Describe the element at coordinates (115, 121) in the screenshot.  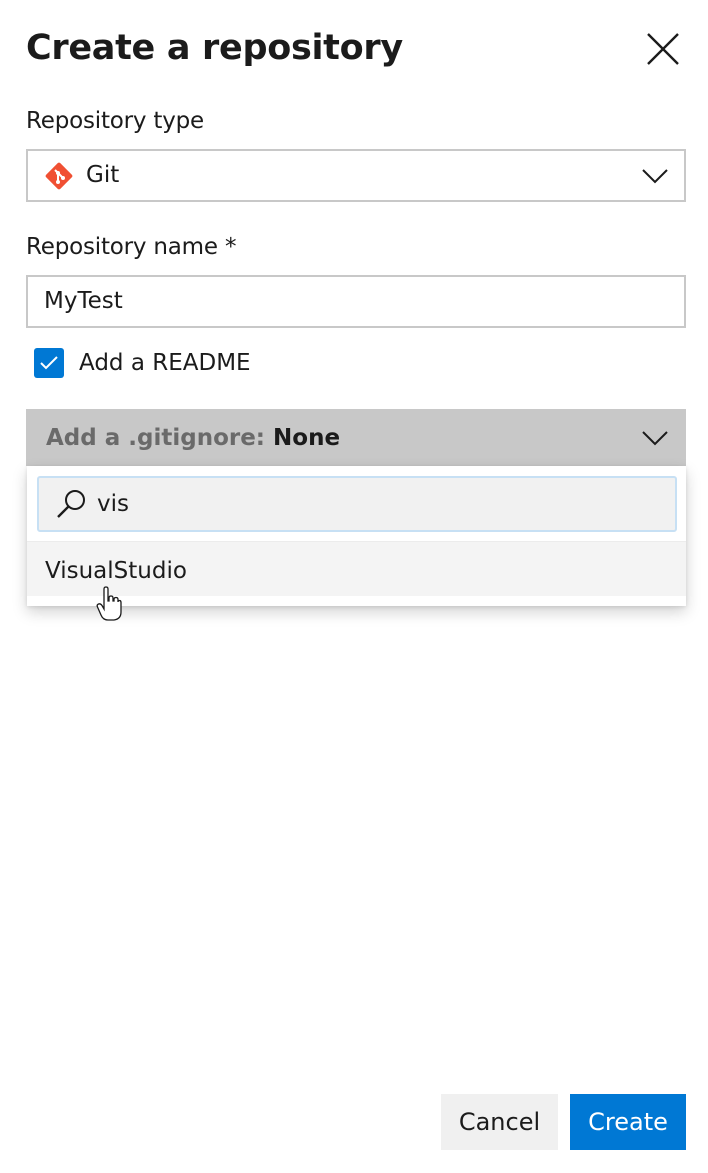
I see `repository-type-label: Repository type` at that location.